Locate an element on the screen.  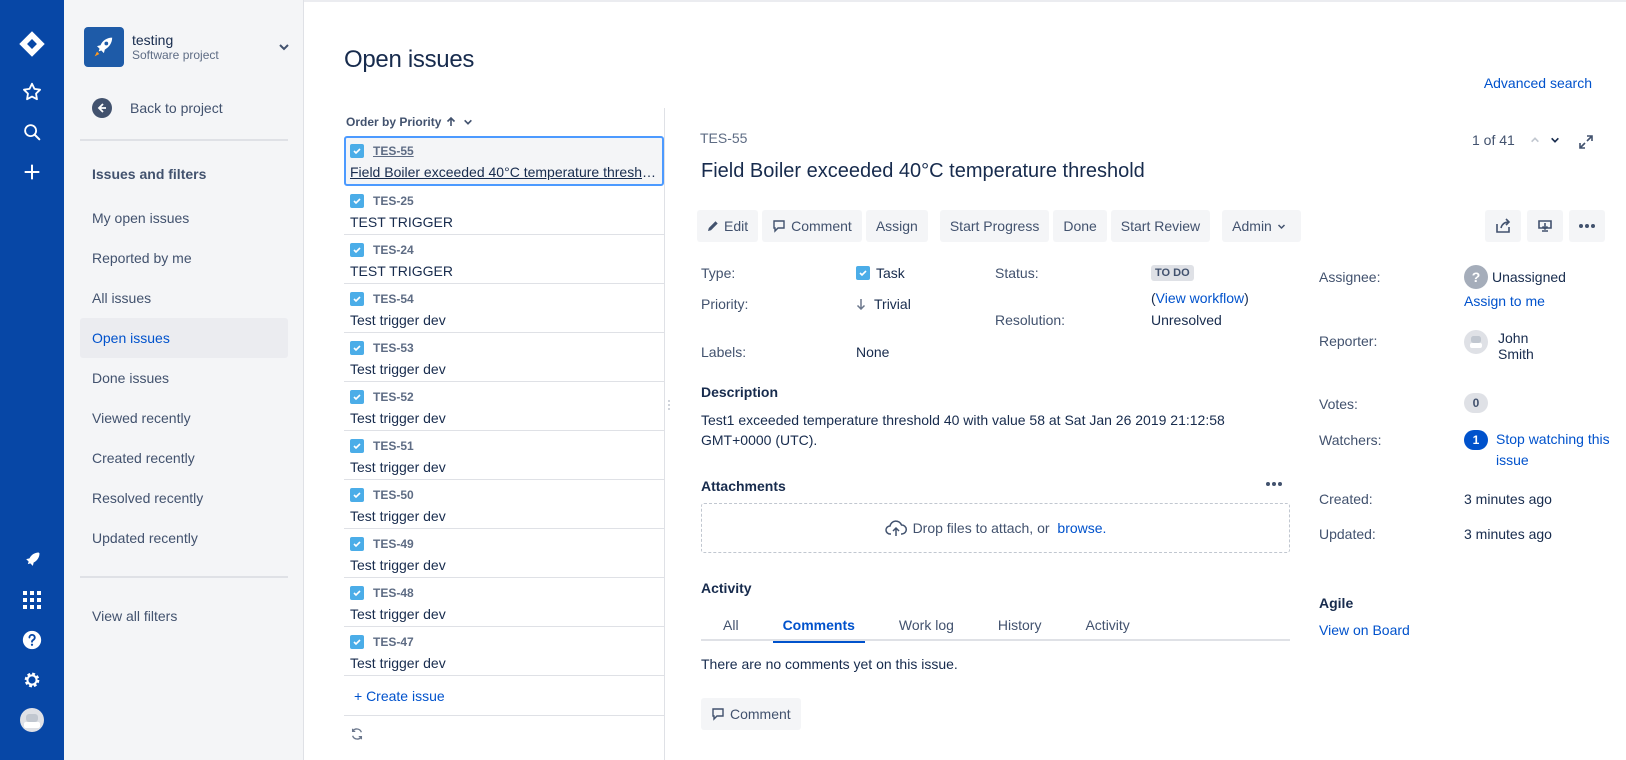
issue-key: TES-24 is located at coordinates (393, 250).